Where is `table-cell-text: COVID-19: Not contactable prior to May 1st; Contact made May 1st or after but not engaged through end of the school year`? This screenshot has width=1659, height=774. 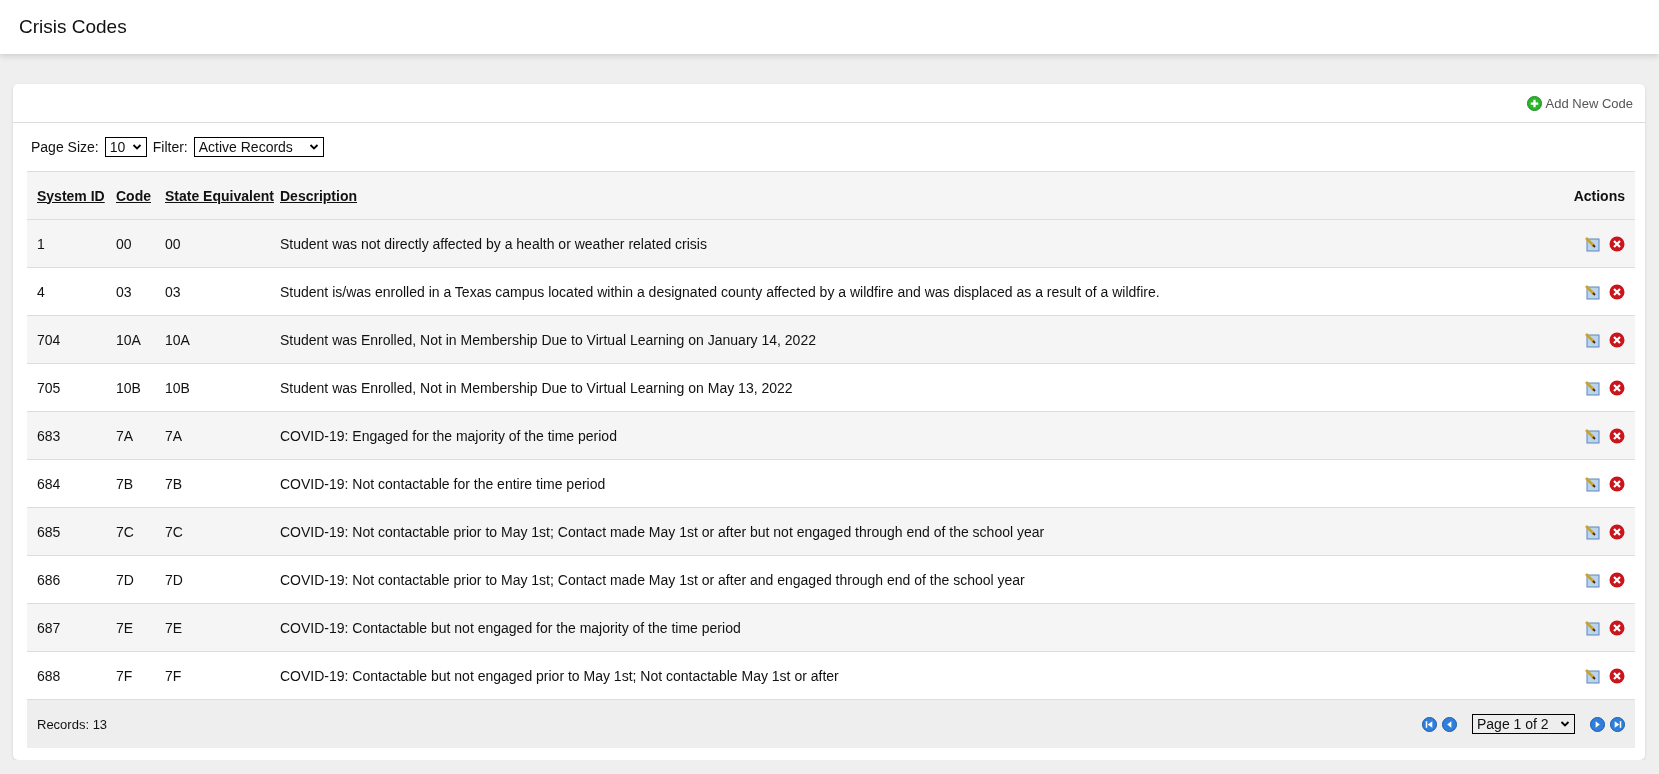
table-cell-text: COVID-19: Not contactable prior to May 1st; Contact made May 1st or after but not engaged through end of the school year is located at coordinates (663, 531).